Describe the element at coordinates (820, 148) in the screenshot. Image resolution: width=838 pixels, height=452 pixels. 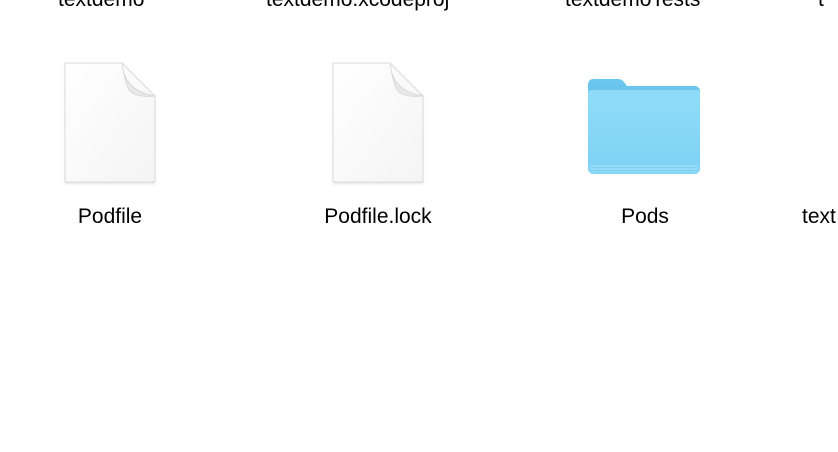
I see `file-item-partial: text` at that location.